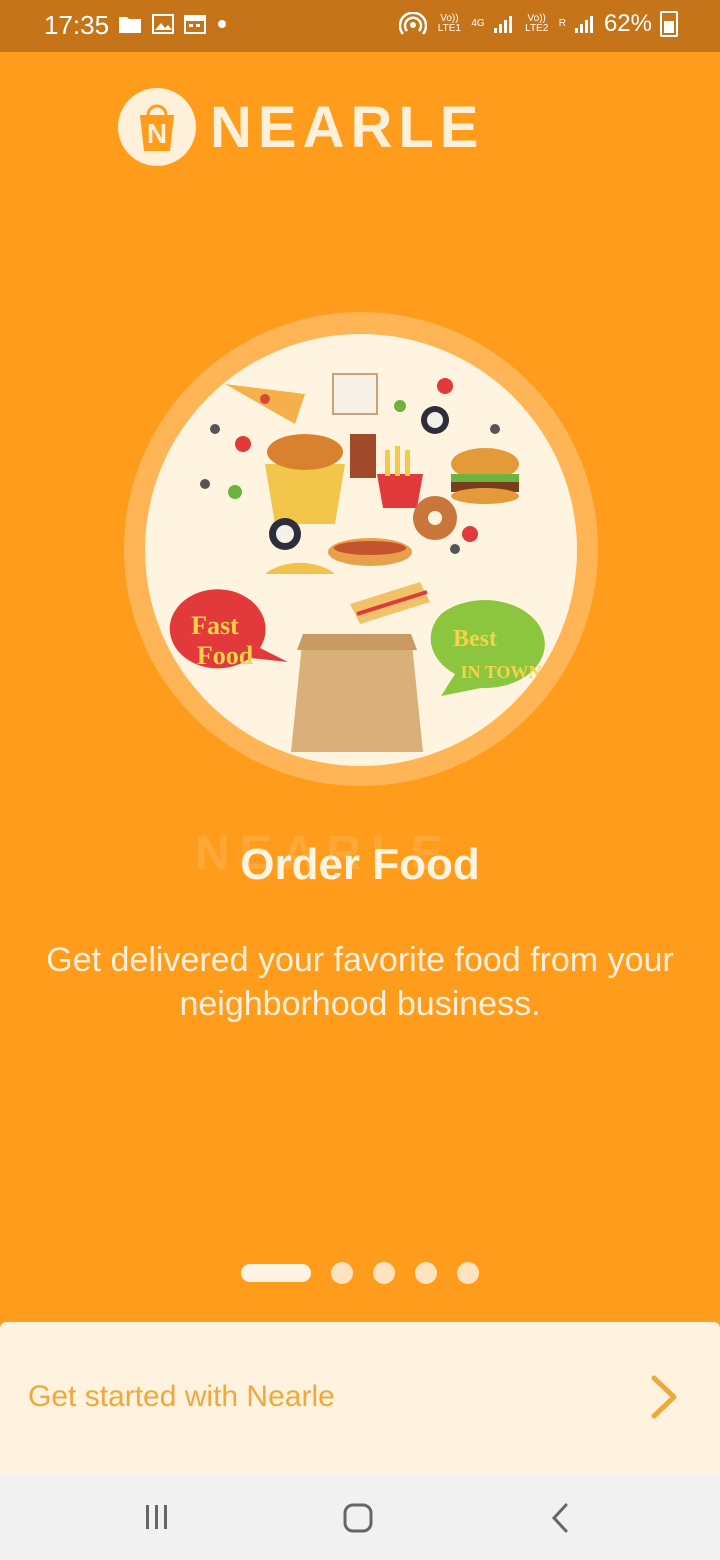 This screenshot has height=1560, width=720. What do you see at coordinates (413, 23) in the screenshot?
I see `hotspot-icon` at bounding box center [413, 23].